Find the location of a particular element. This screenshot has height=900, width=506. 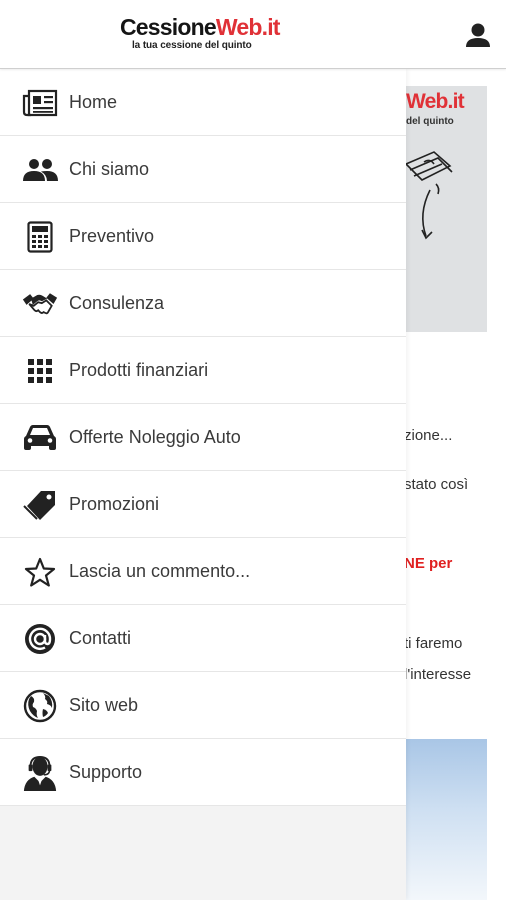

car-icon is located at coordinates (40, 438).